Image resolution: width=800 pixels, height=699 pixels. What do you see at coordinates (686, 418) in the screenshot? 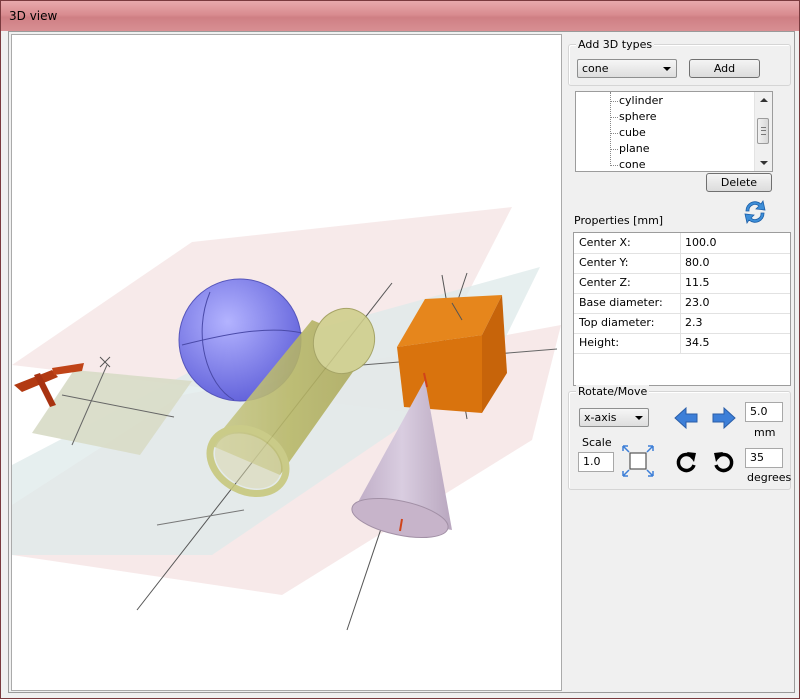
I see `arrow-left-icon` at bounding box center [686, 418].